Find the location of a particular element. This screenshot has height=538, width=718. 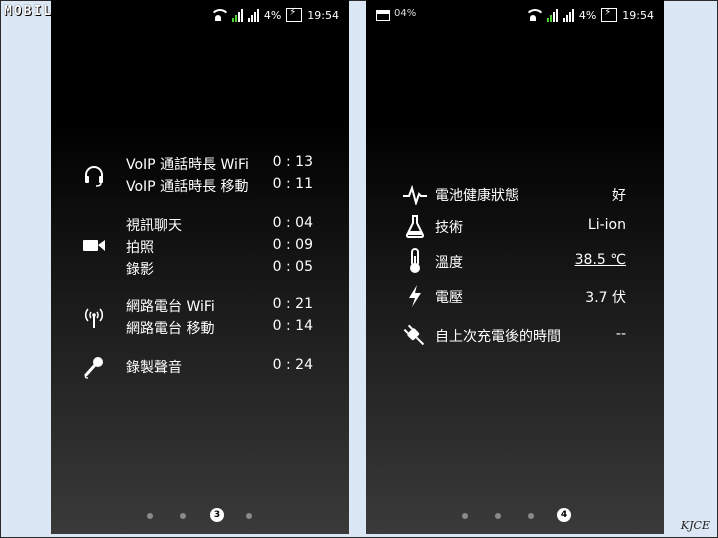

list-item: 技術 Li-ion is located at coordinates (515, 226).